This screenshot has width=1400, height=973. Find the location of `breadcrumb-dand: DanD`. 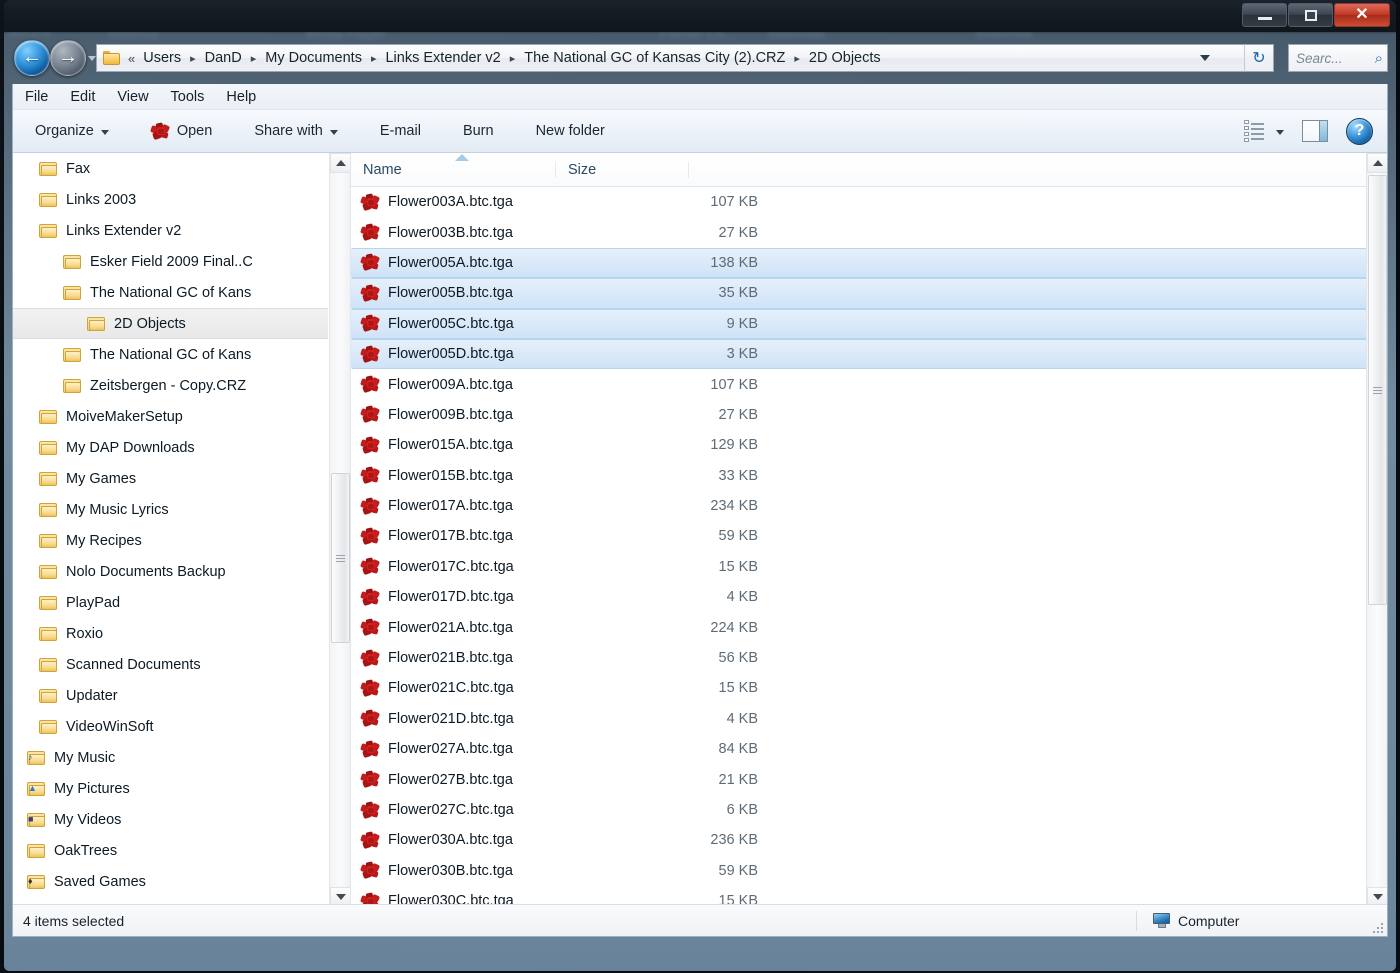

breadcrumb-dand: DanD is located at coordinates (223, 58).